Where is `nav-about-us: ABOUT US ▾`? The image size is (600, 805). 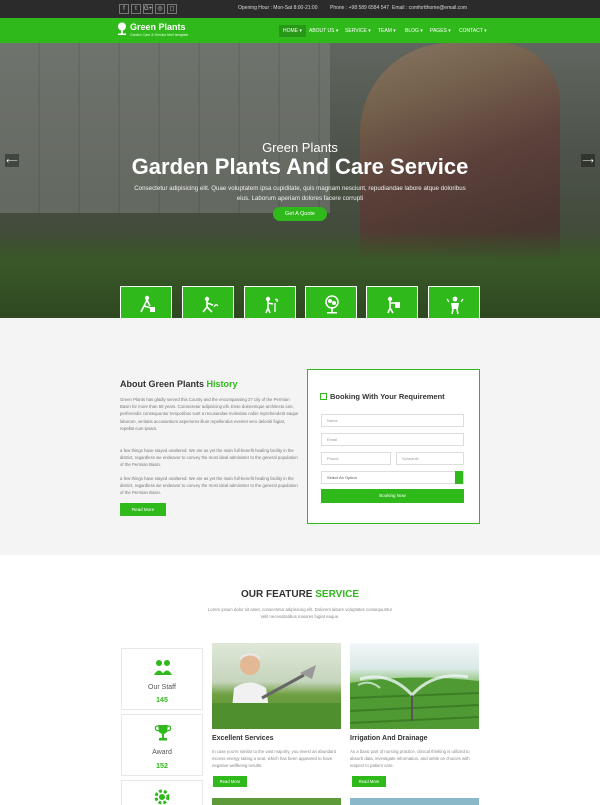 nav-about-us: ABOUT US ▾ is located at coordinates (323, 31).